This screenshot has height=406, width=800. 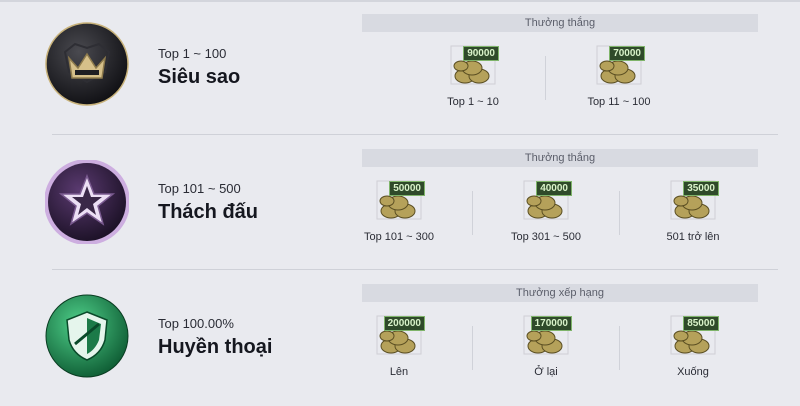 I want to click on rank-name: Huyền thoại, so click(x=215, y=347).